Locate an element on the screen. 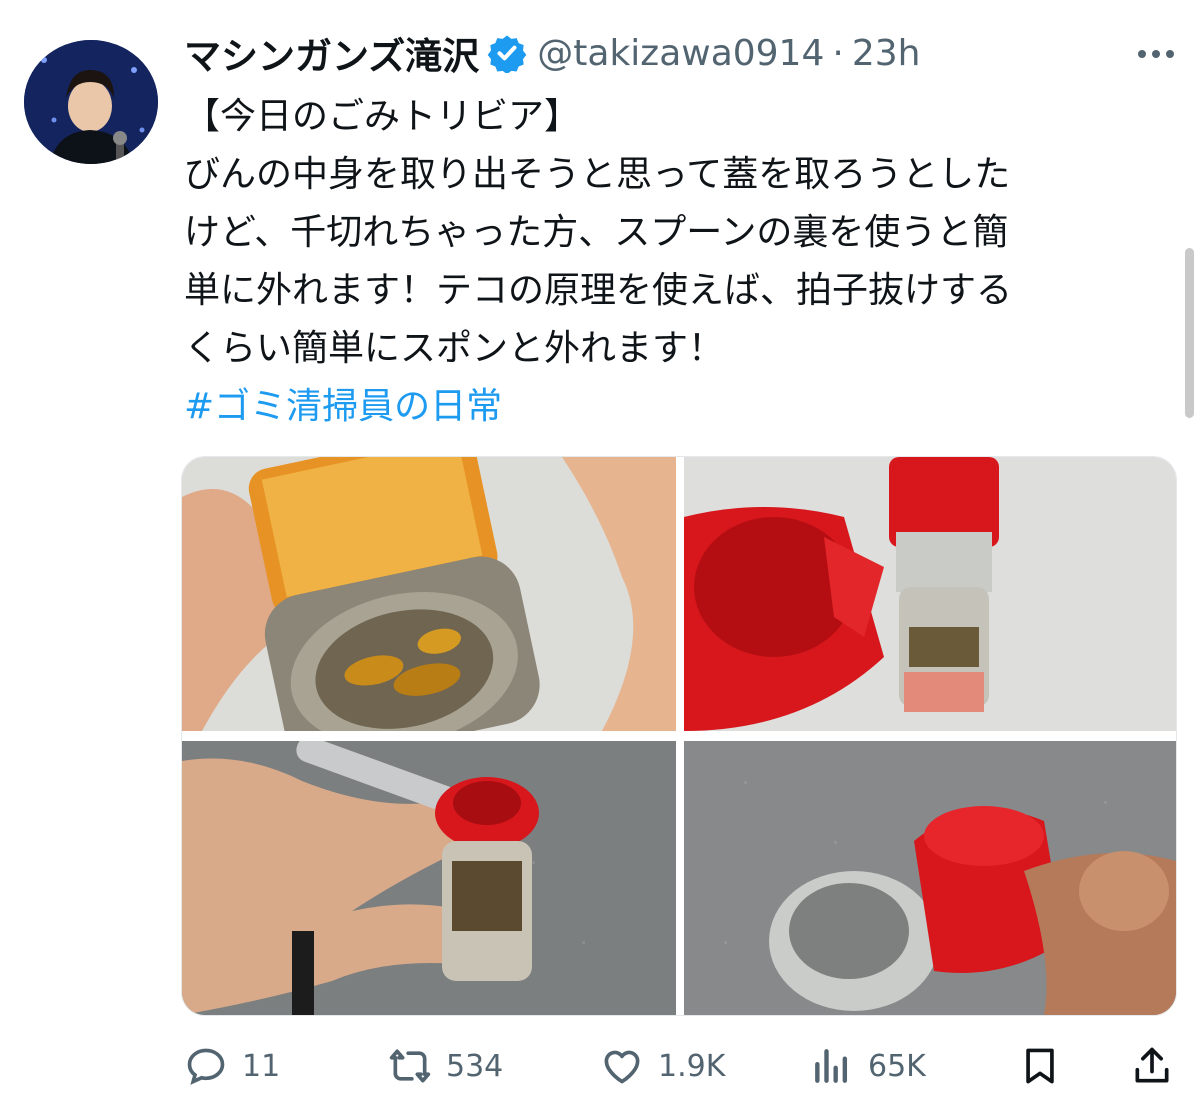 The height and width of the screenshot is (1119, 1200). bookmark-button is located at coordinates (1047, 1066).